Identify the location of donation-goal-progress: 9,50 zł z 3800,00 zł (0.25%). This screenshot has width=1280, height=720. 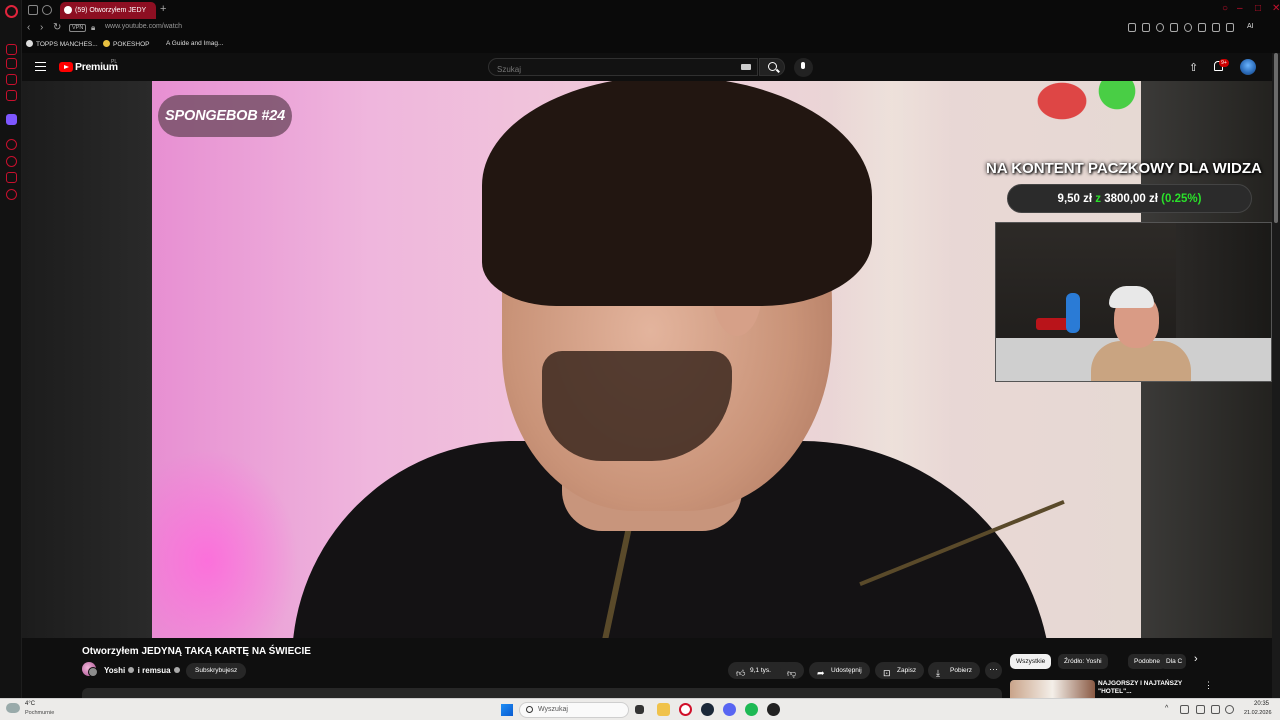
(1129, 198).